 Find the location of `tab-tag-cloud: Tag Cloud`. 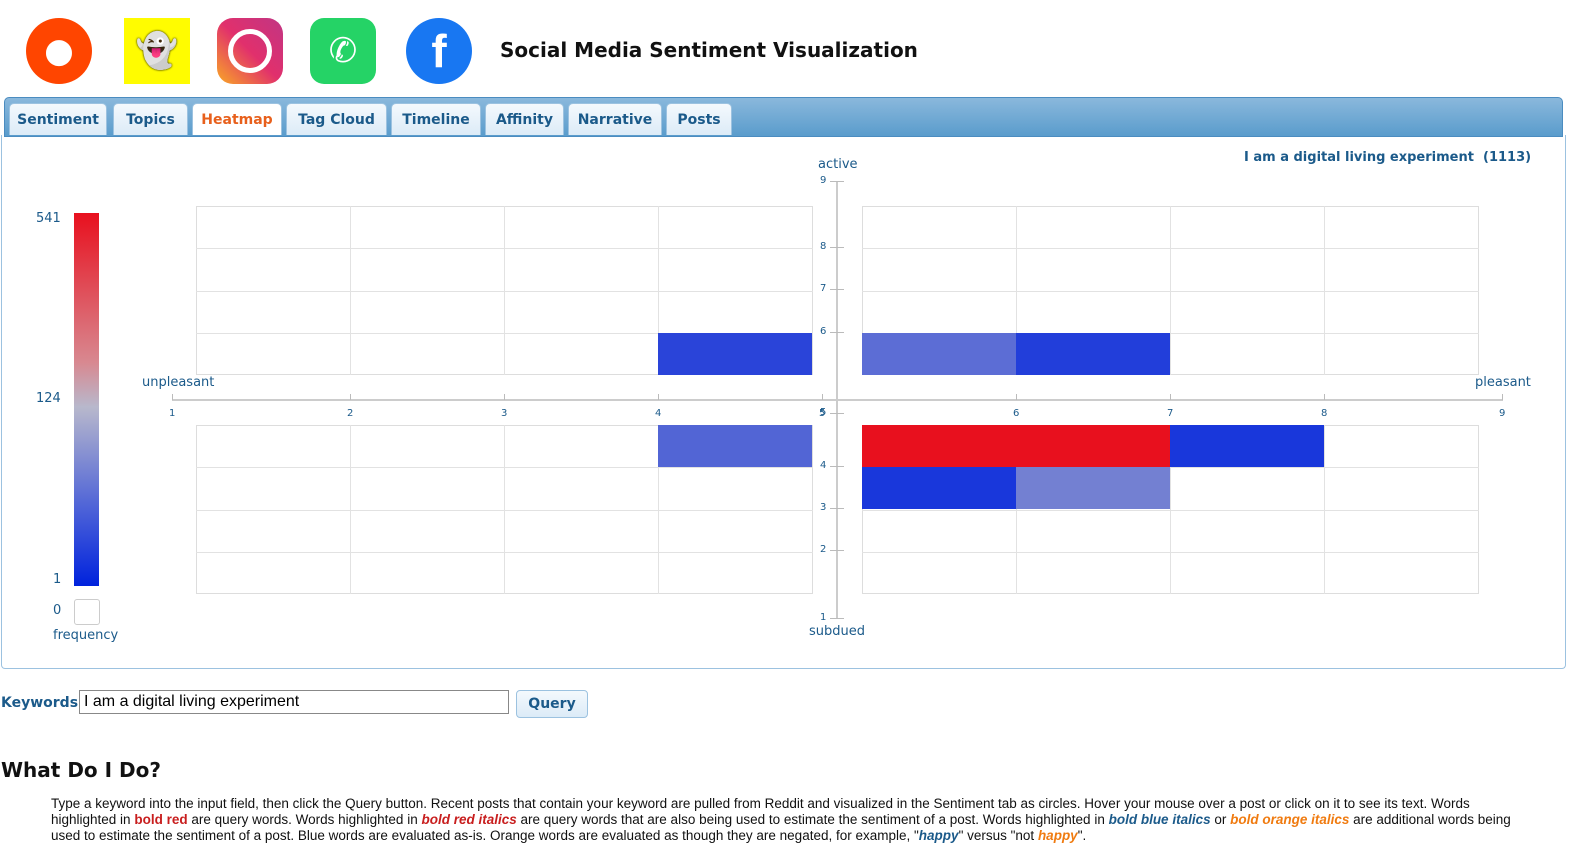

tab-tag-cloud: Tag Cloud is located at coordinates (336, 119).